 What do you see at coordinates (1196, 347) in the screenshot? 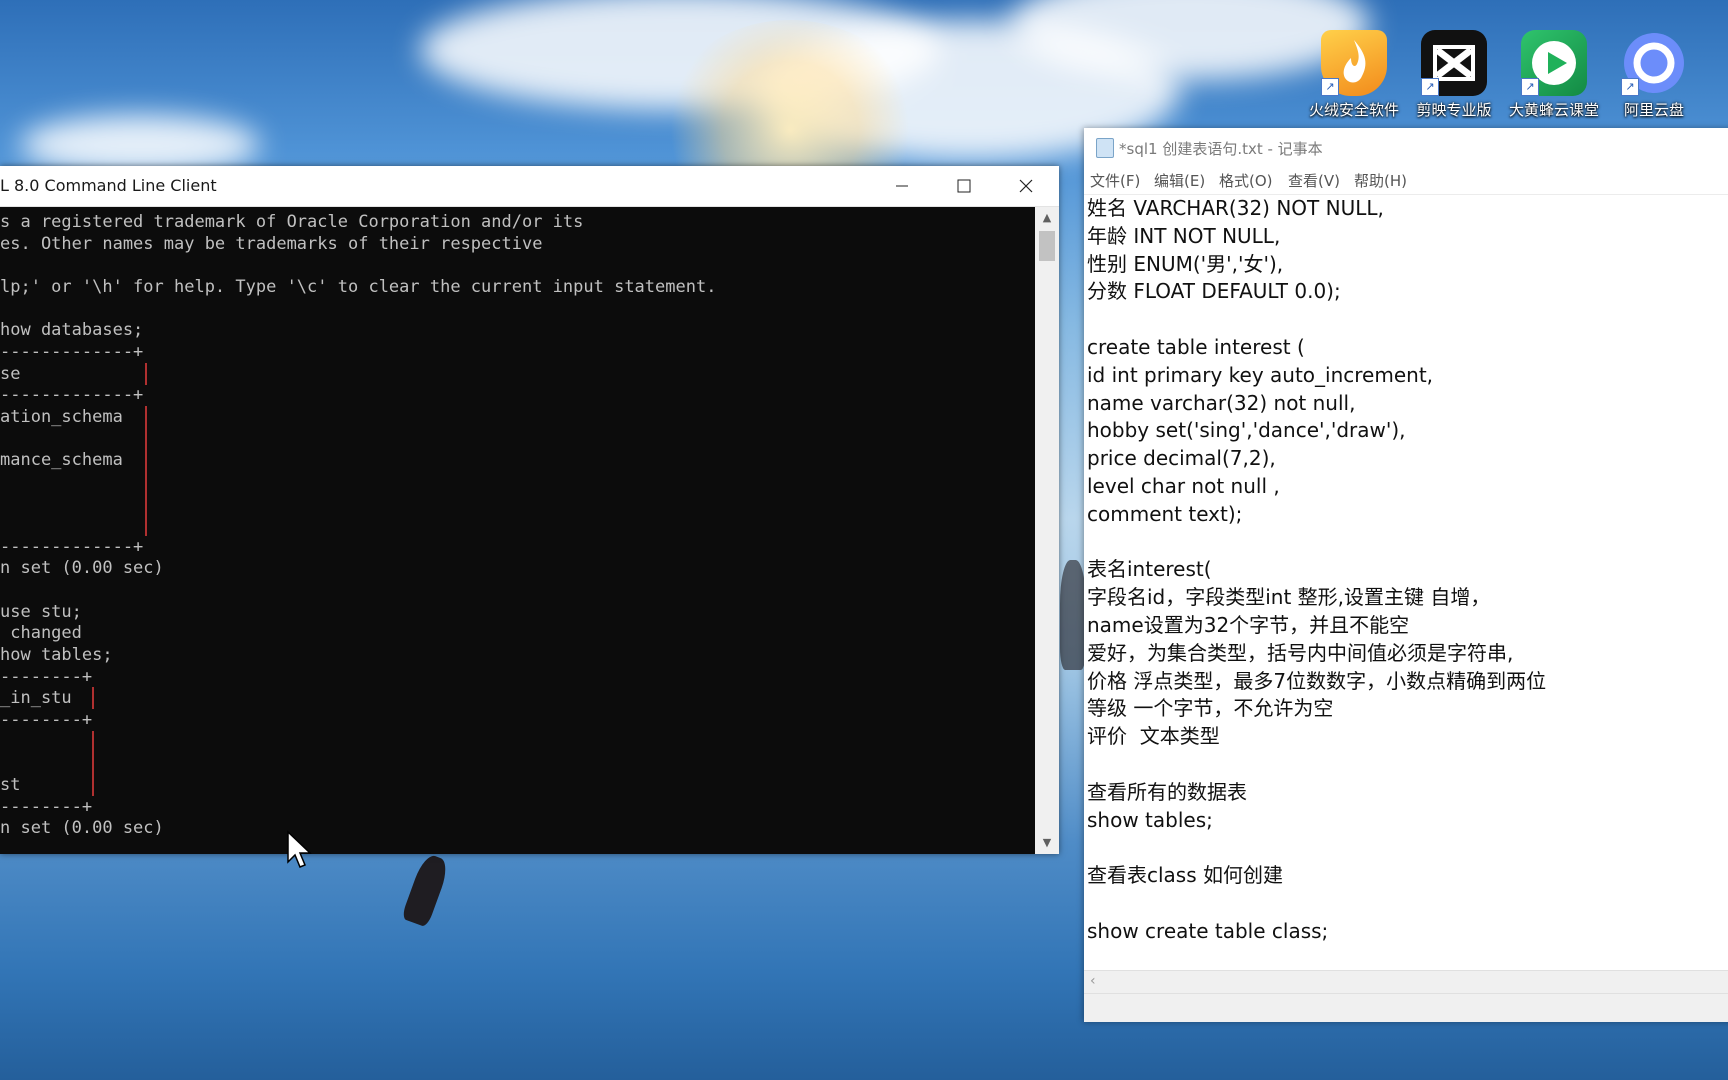
I see `notepad-line: create table interest (` at bounding box center [1196, 347].